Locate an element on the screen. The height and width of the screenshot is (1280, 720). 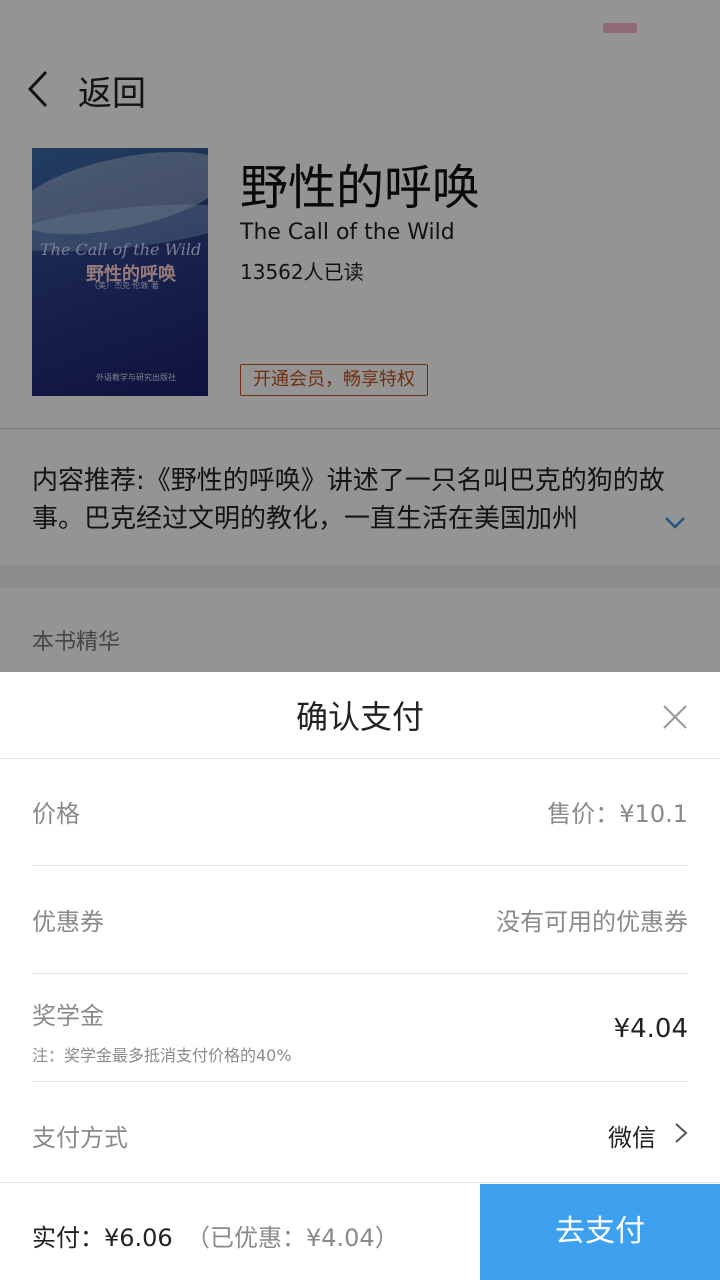
coupon-label: 优惠券 is located at coordinates (68, 922).